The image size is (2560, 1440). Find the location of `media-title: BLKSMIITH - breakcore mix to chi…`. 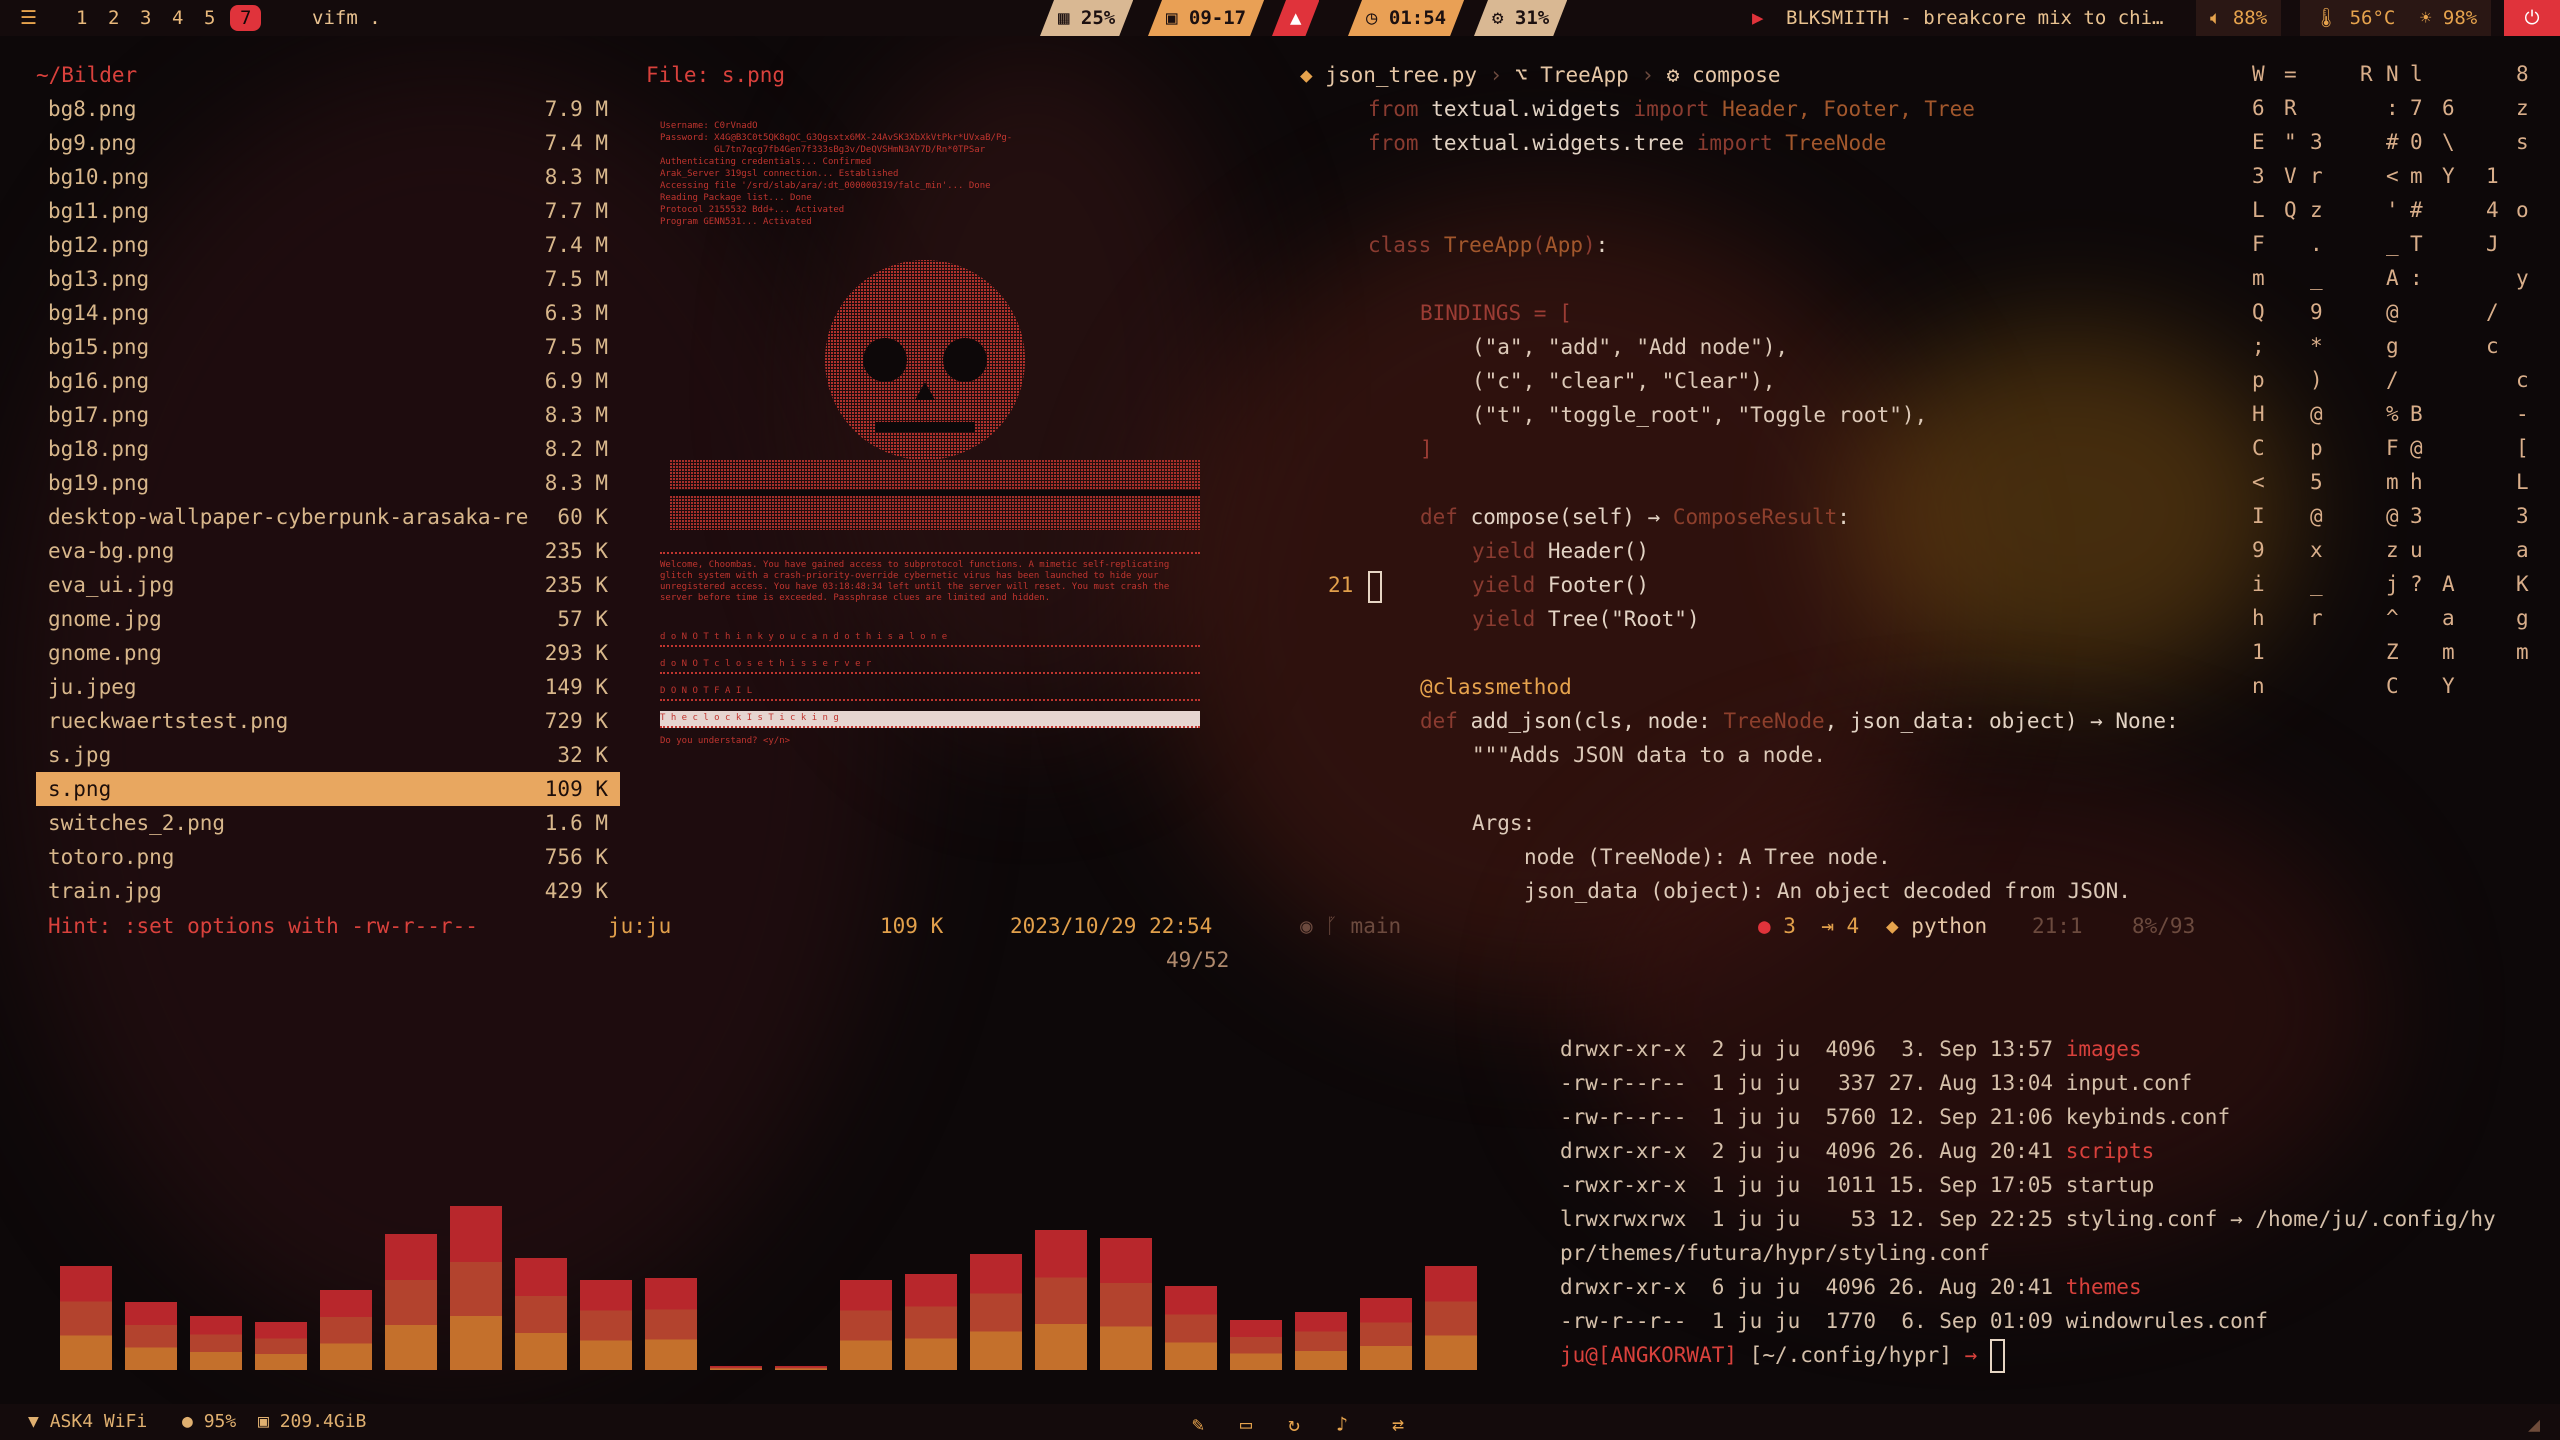

media-title: BLKSMIITH - breakcore mix to chi… is located at coordinates (1976, 18).